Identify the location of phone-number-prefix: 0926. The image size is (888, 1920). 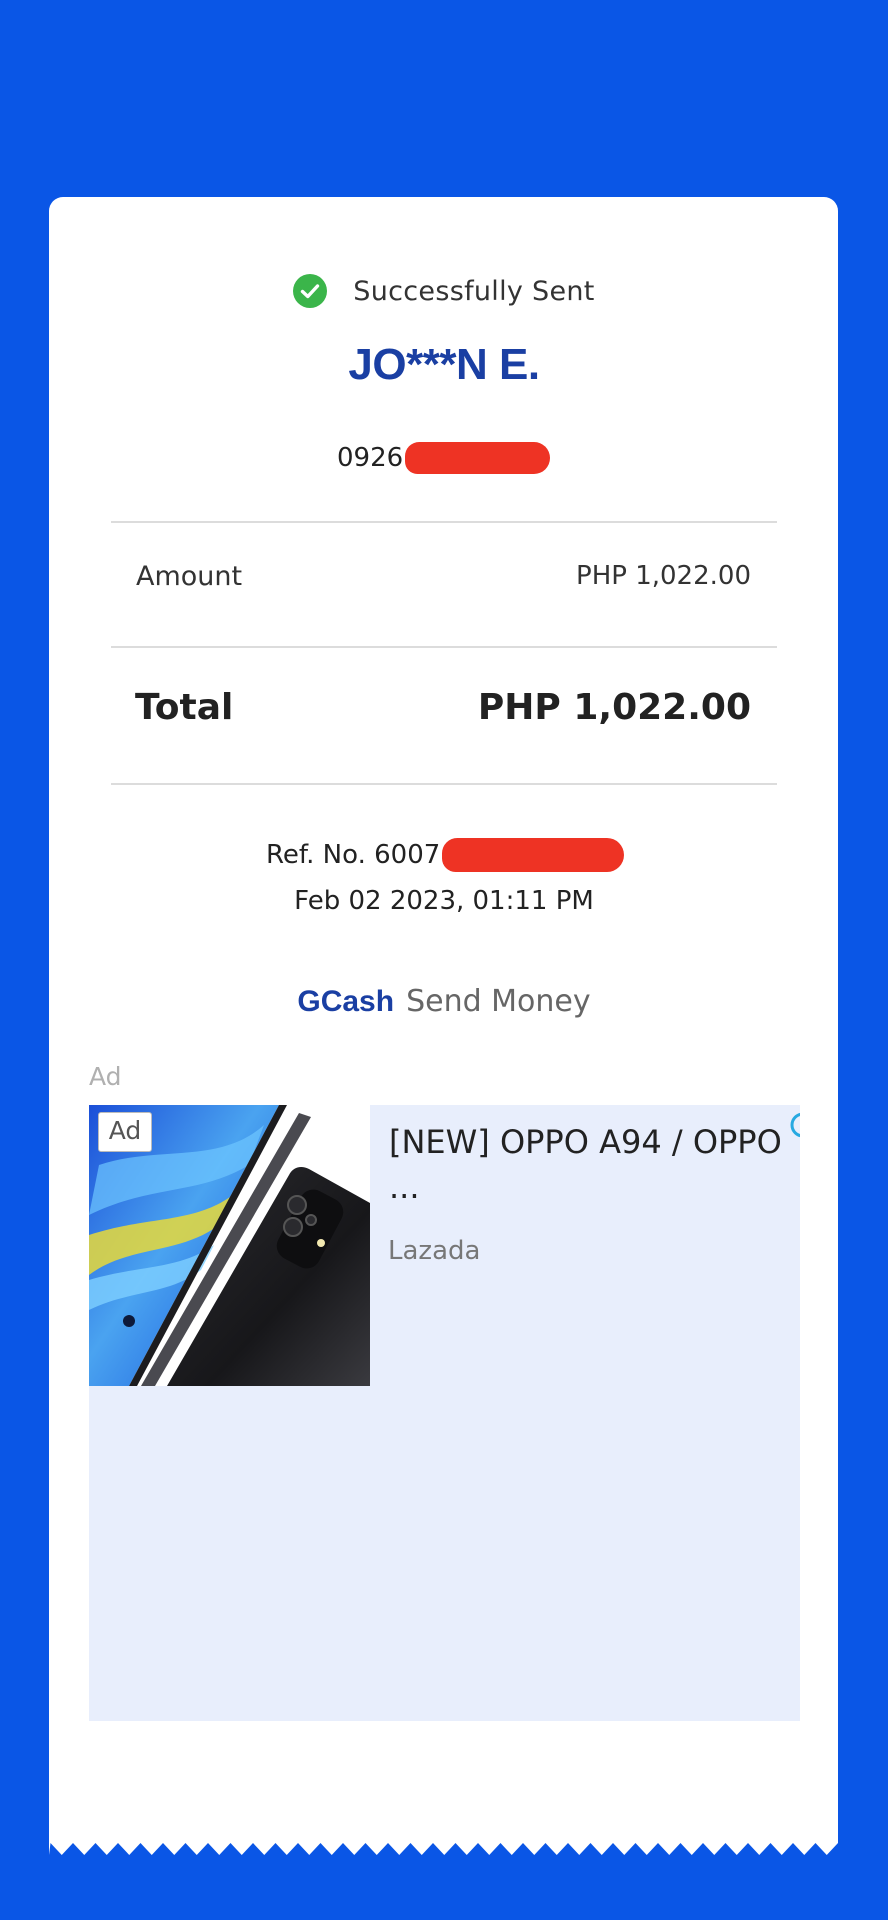
(370, 458).